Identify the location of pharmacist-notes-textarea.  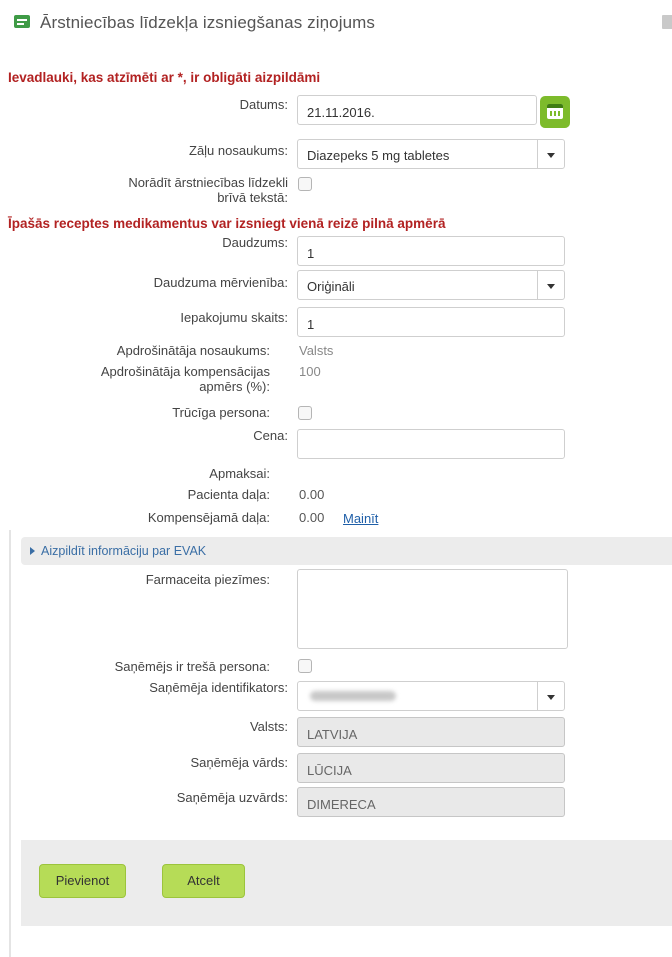
(432, 609).